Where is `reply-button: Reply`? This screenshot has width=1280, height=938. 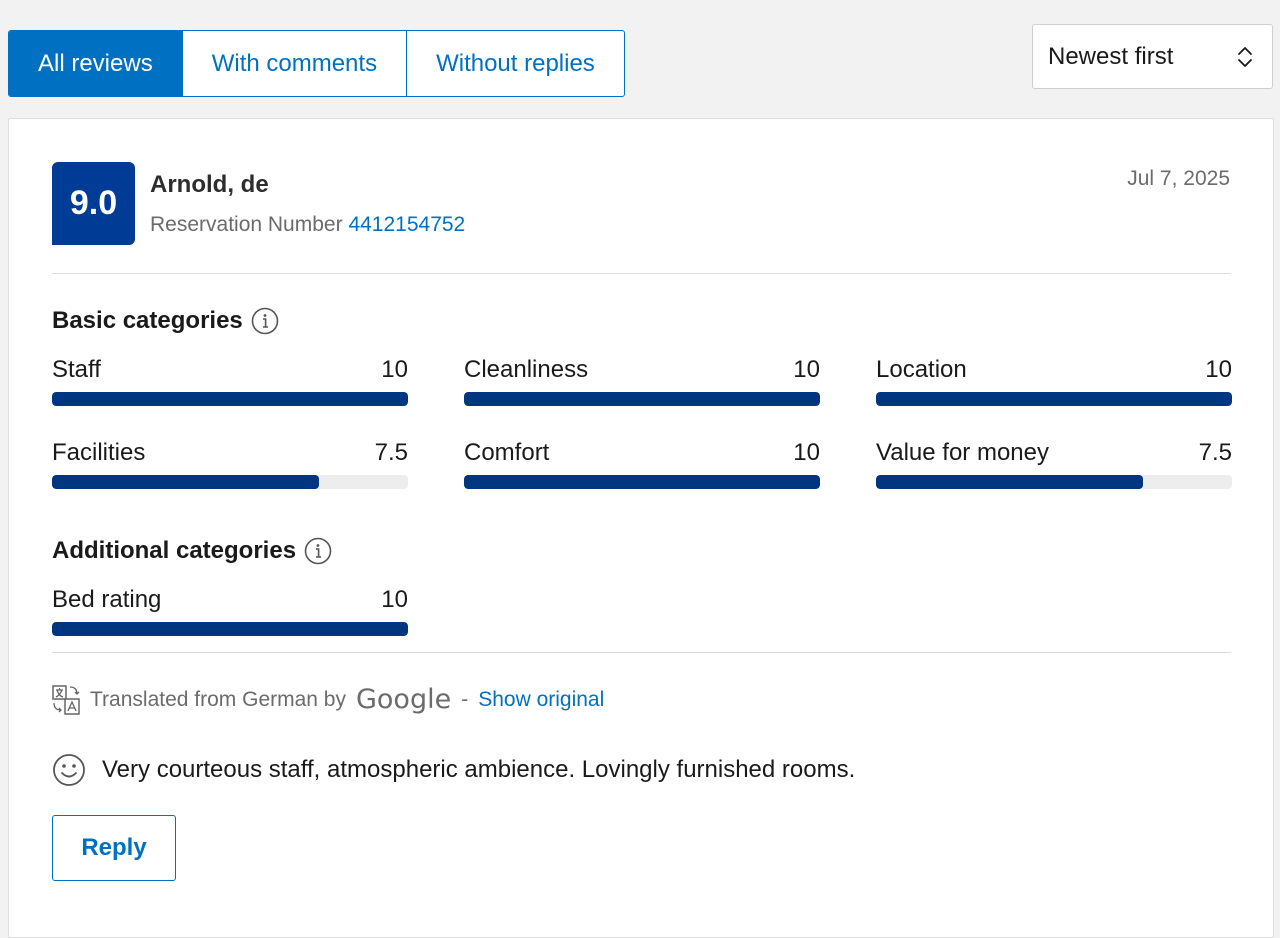 reply-button: Reply is located at coordinates (114, 848).